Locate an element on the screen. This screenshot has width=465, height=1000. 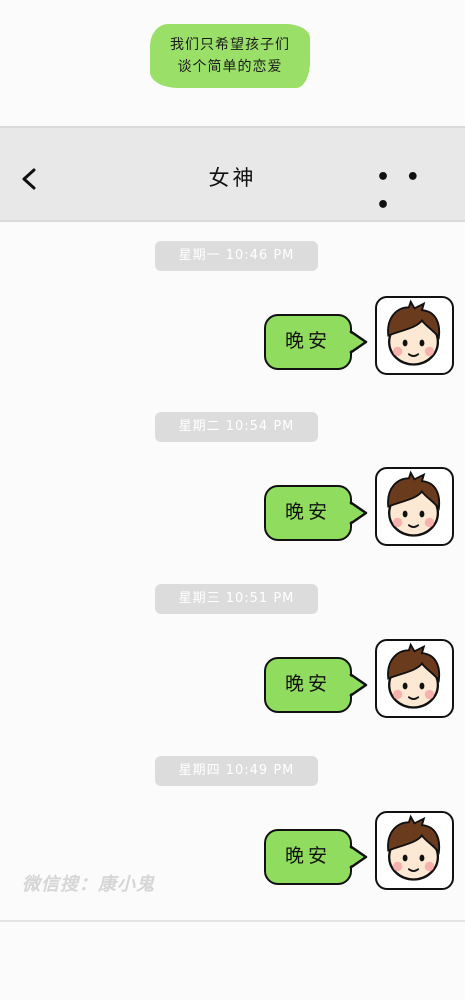
more-options-icon: • • • is located at coordinates (400, 191).